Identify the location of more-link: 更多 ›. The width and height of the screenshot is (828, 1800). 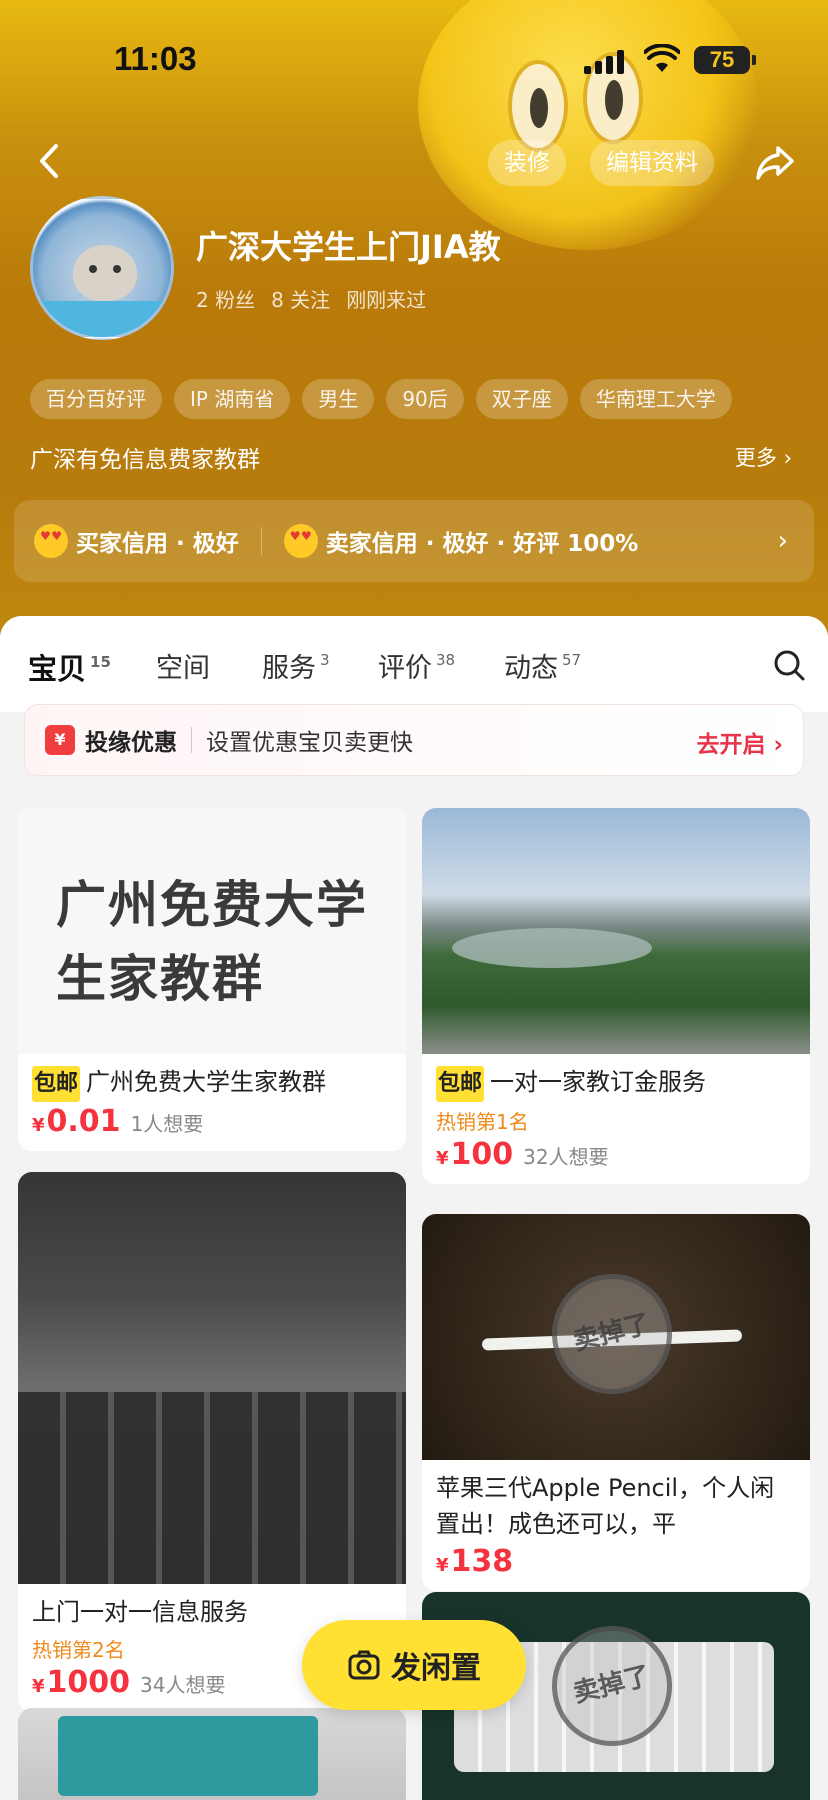
(763, 457).